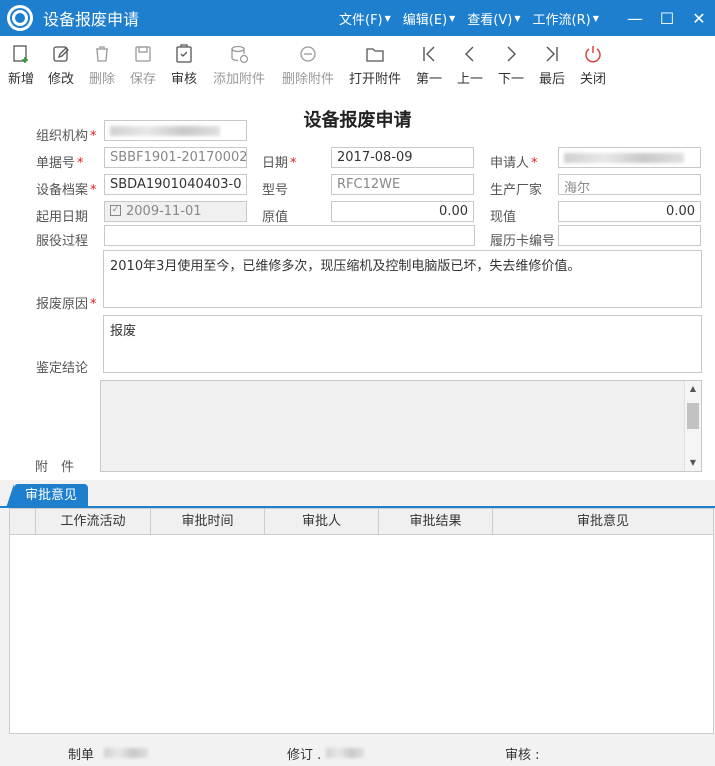 The width and height of the screenshot is (715, 766). I want to click on audit-footer-label: 审核 :, so click(522, 755).